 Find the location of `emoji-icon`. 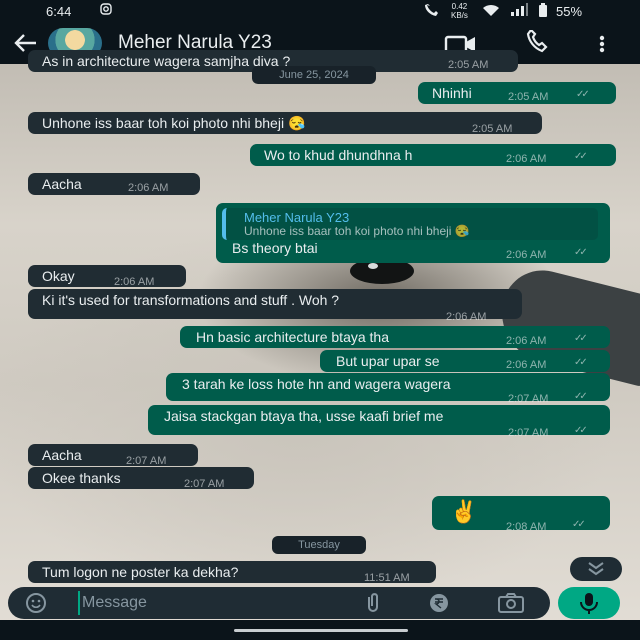

emoji-icon is located at coordinates (36, 603).